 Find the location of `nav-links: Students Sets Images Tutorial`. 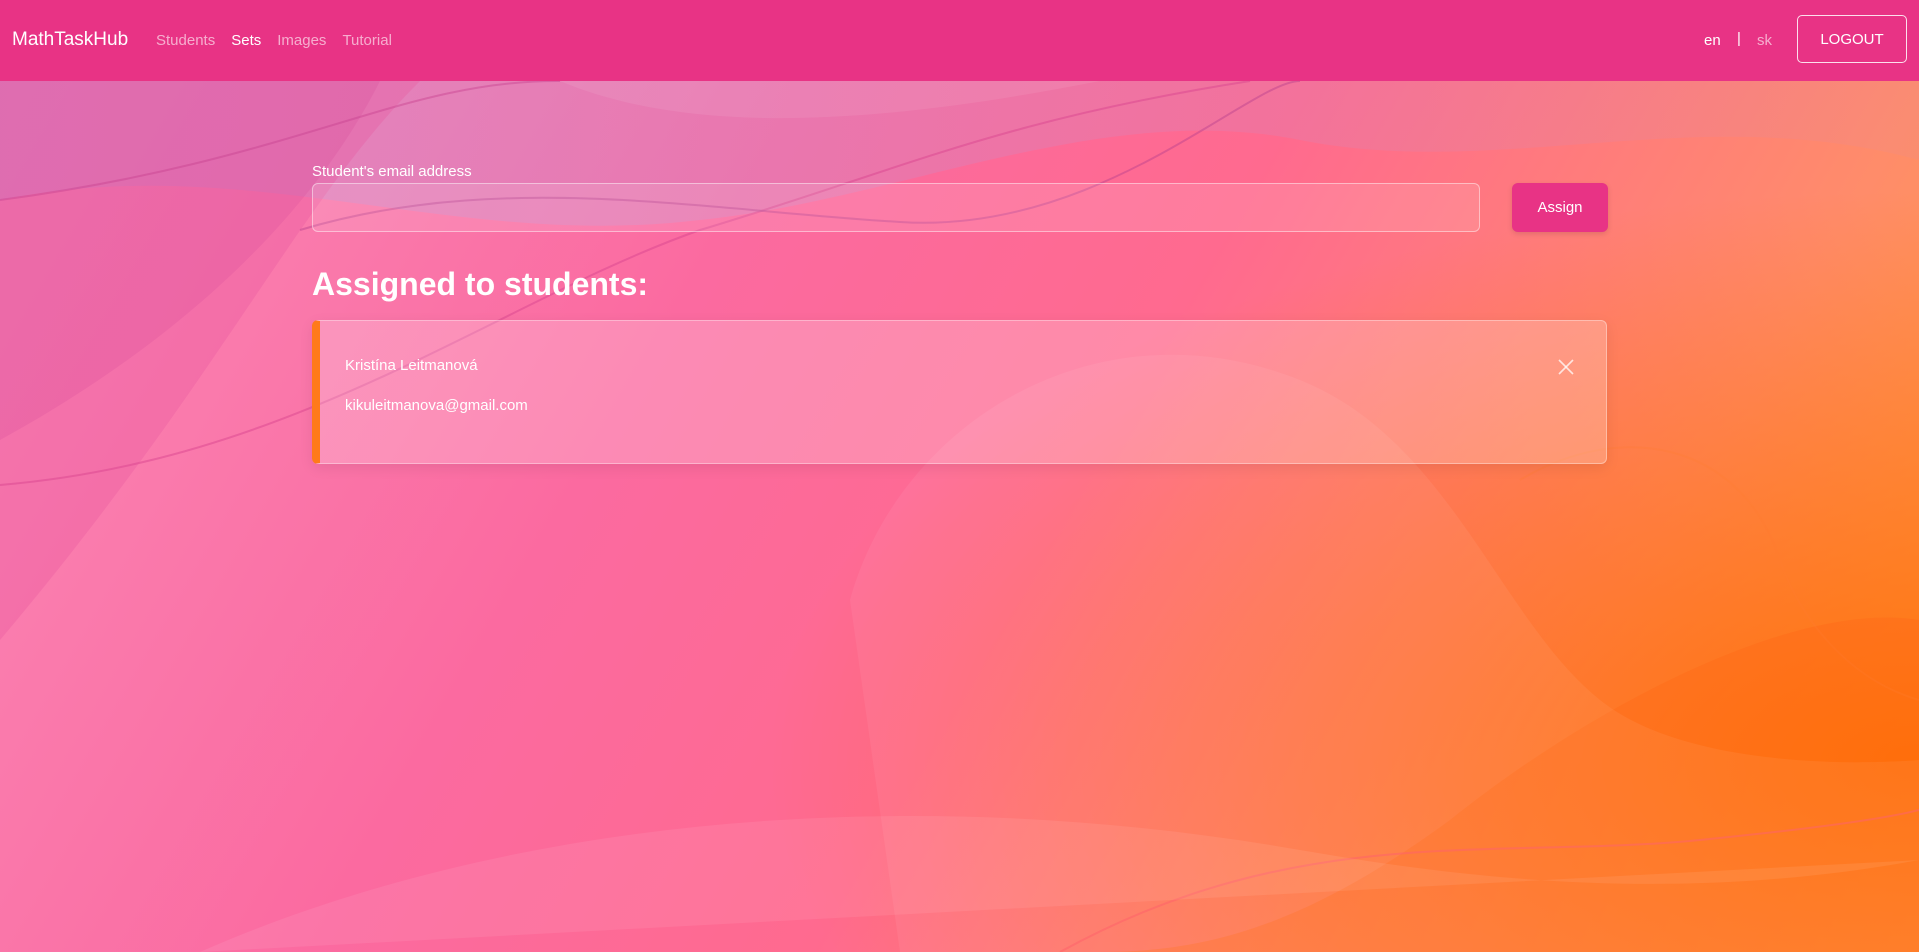

nav-links: Students Sets Images Tutorial is located at coordinates (274, 40).